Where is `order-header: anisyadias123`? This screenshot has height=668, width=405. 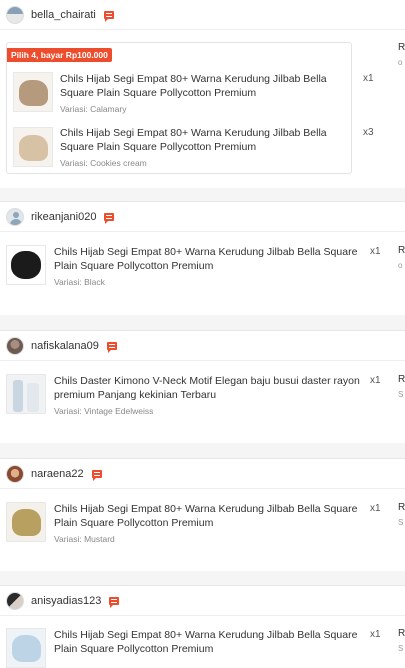 order-header: anisyadias123 is located at coordinates (202, 601).